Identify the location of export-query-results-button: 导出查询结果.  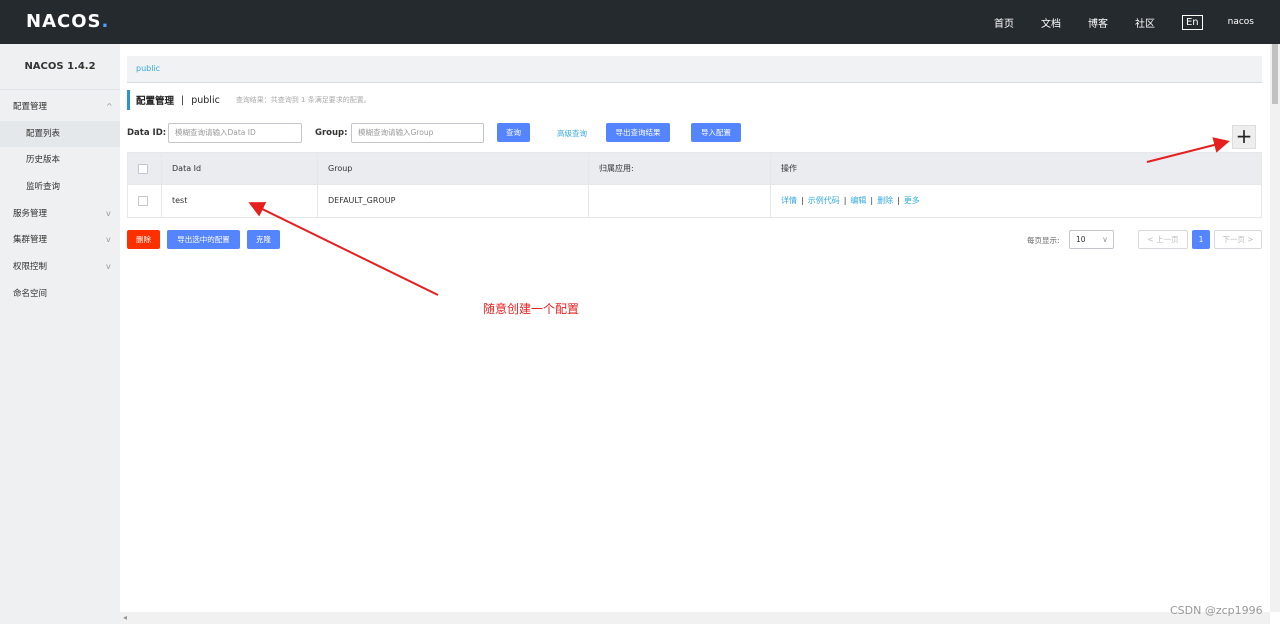
(638, 132).